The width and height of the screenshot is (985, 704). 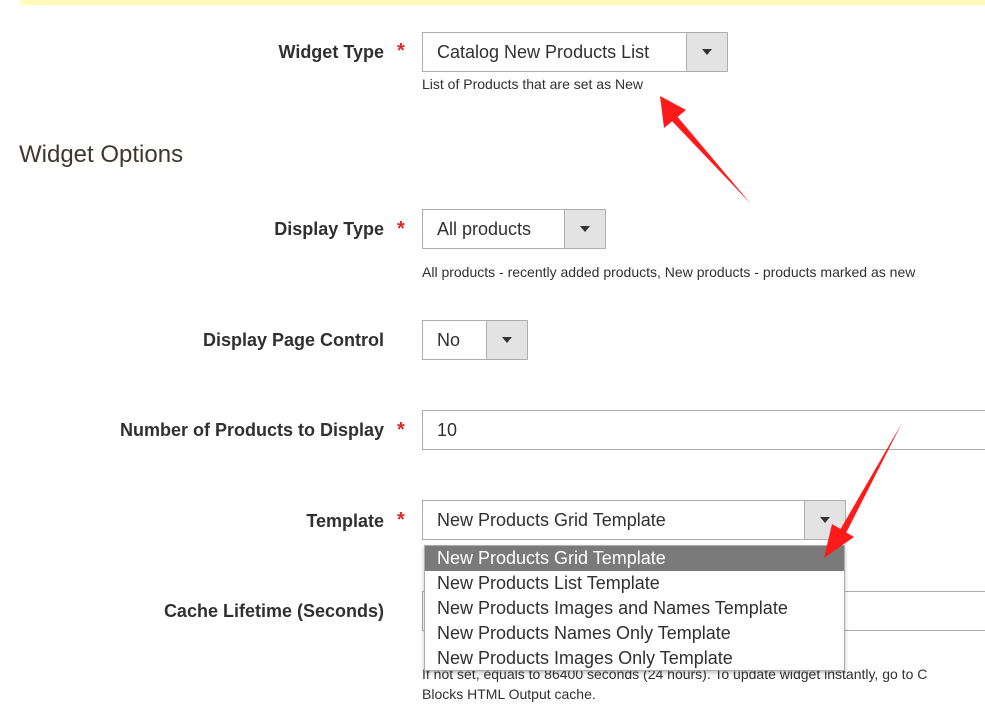 What do you see at coordinates (293, 340) in the screenshot?
I see `display-page-control-label: Display Page Control` at bounding box center [293, 340].